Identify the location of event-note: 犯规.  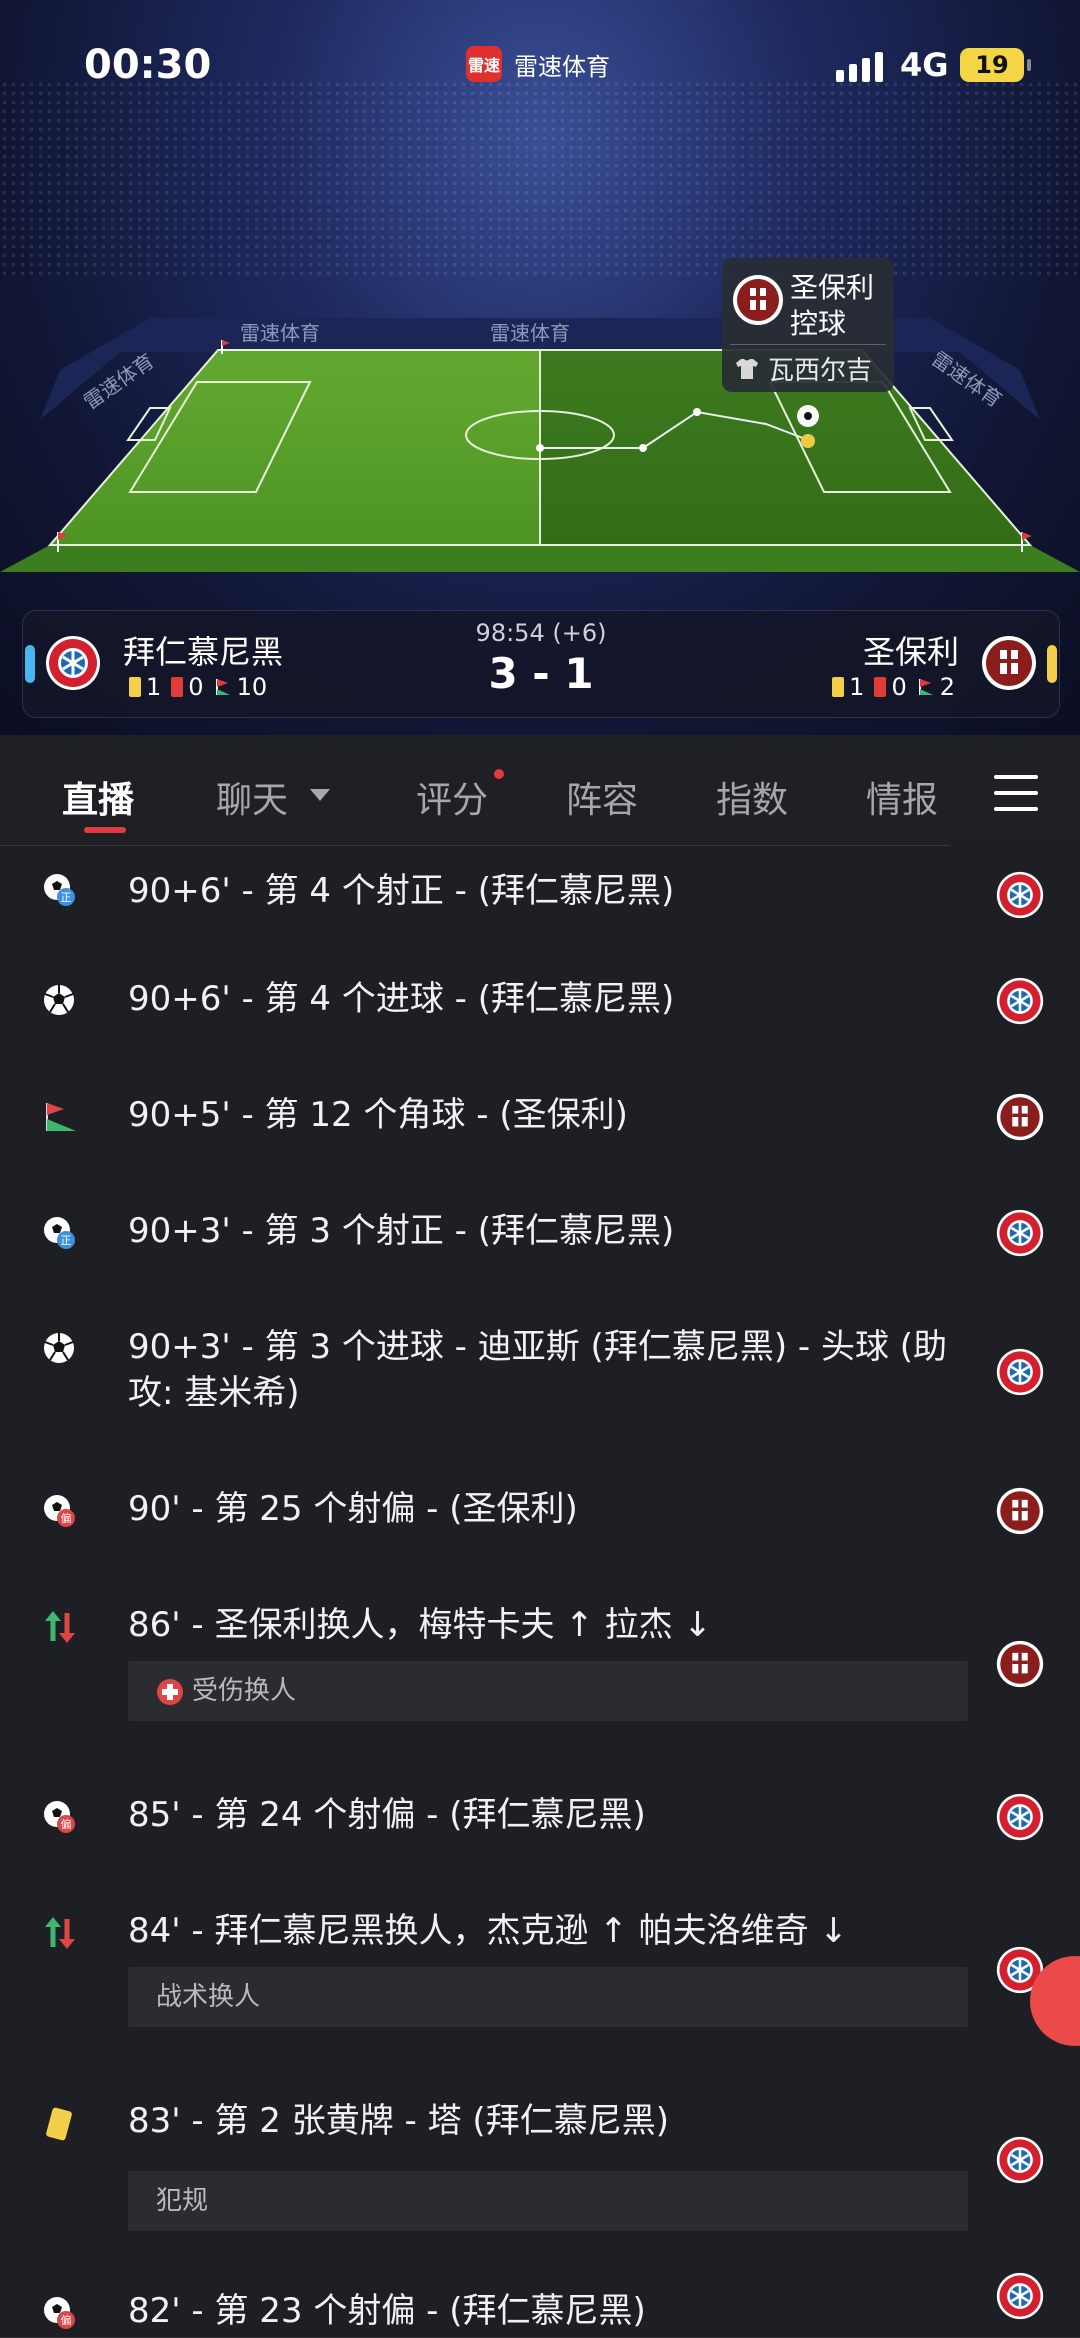
(548, 2201).